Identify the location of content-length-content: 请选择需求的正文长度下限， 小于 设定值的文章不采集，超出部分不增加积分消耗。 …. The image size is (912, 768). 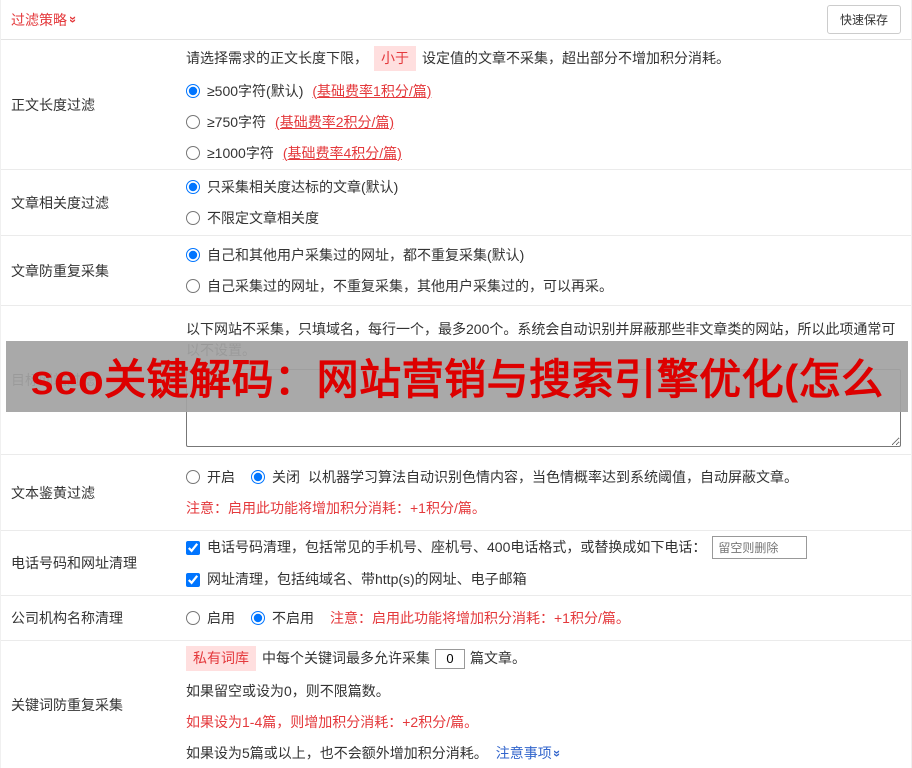
(543, 104).